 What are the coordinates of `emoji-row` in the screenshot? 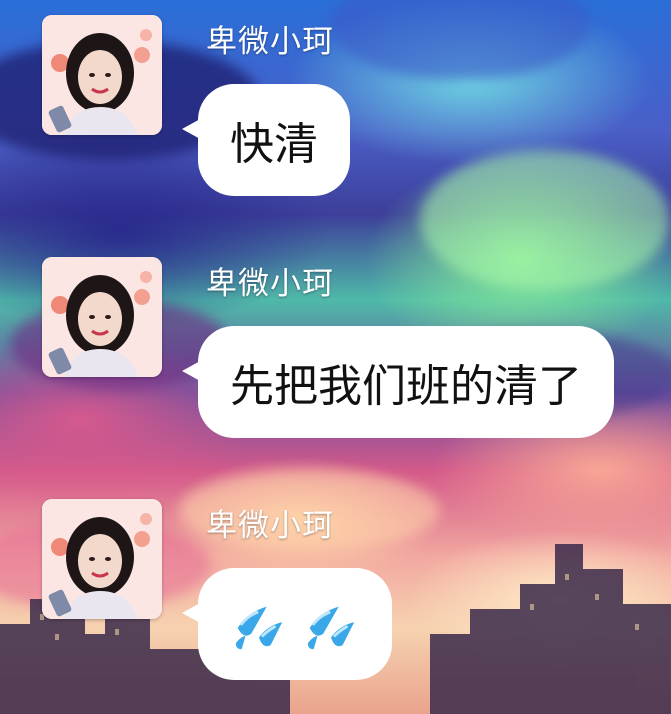 It's located at (295, 624).